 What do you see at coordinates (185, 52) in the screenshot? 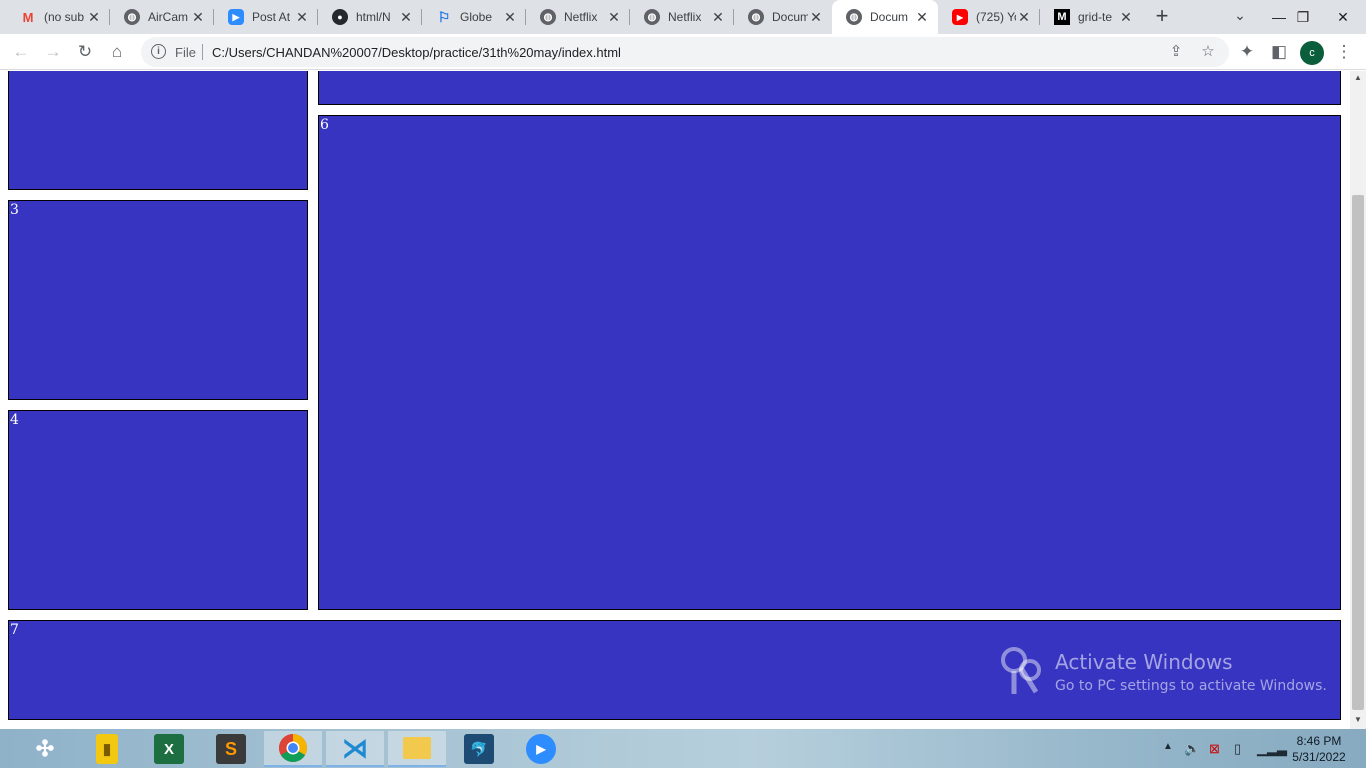
I see `scheme-label: File` at bounding box center [185, 52].